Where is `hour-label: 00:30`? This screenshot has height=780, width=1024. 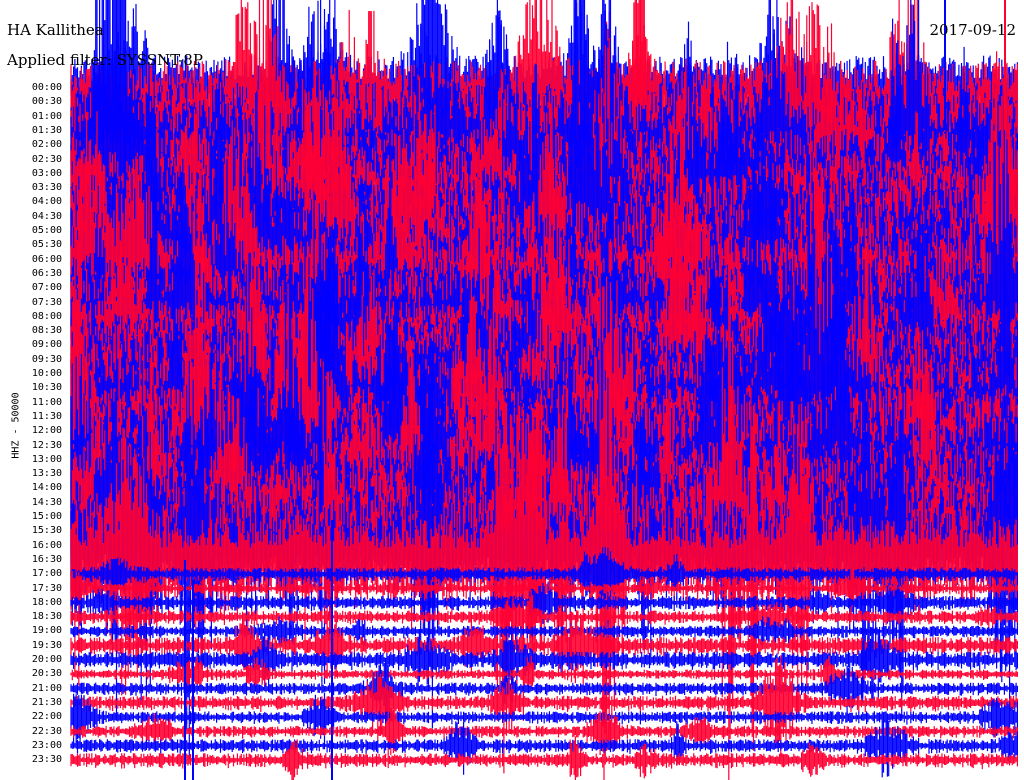 hour-label: 00:30 is located at coordinates (46, 102).